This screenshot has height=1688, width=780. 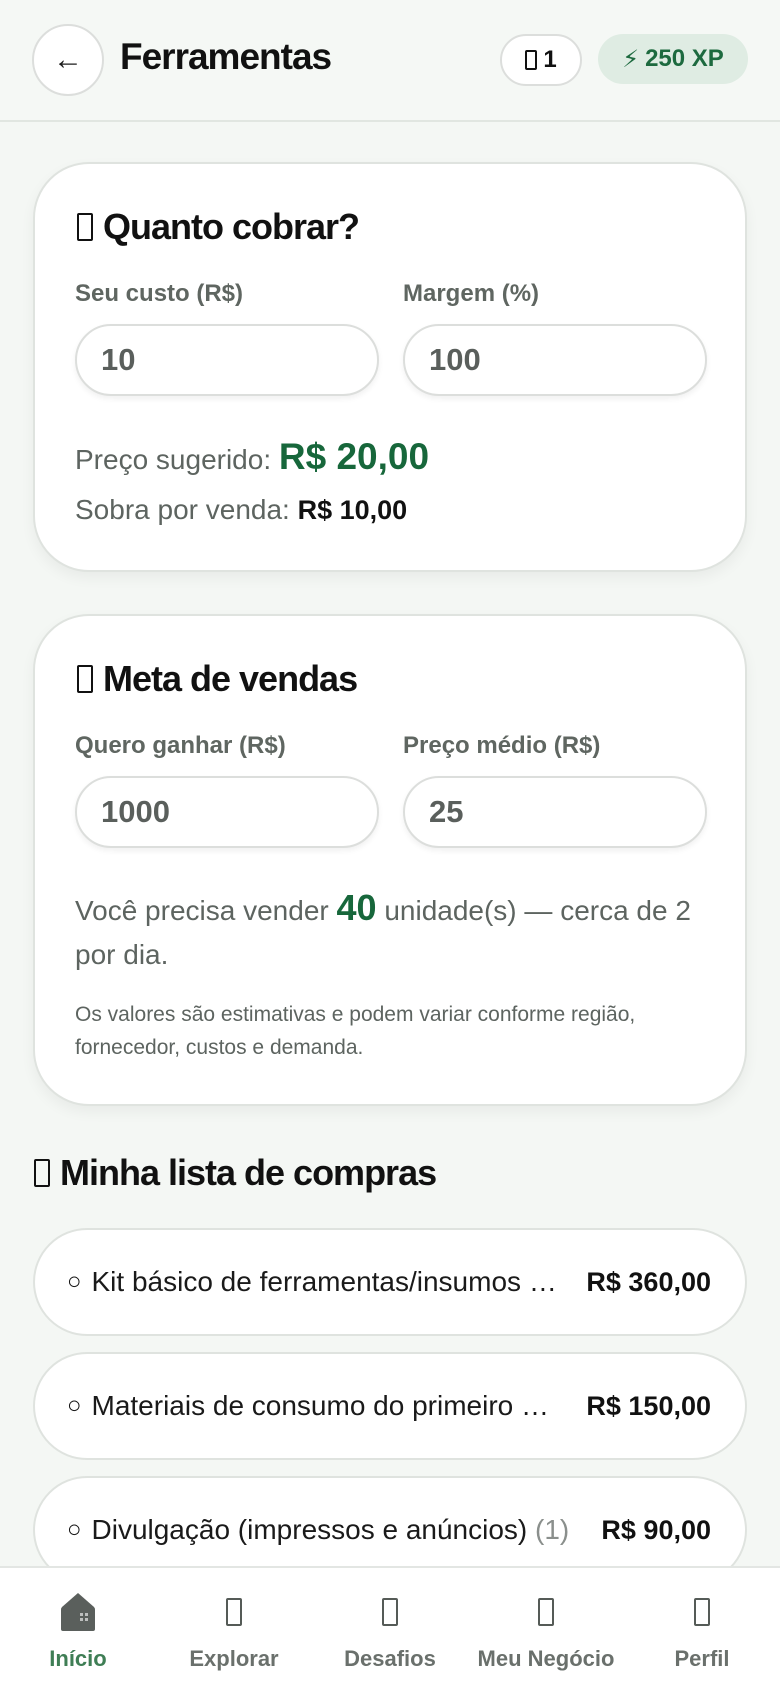 I want to click on nav-item-meu-negocio: Meu Negócio, so click(x=546, y=1628).